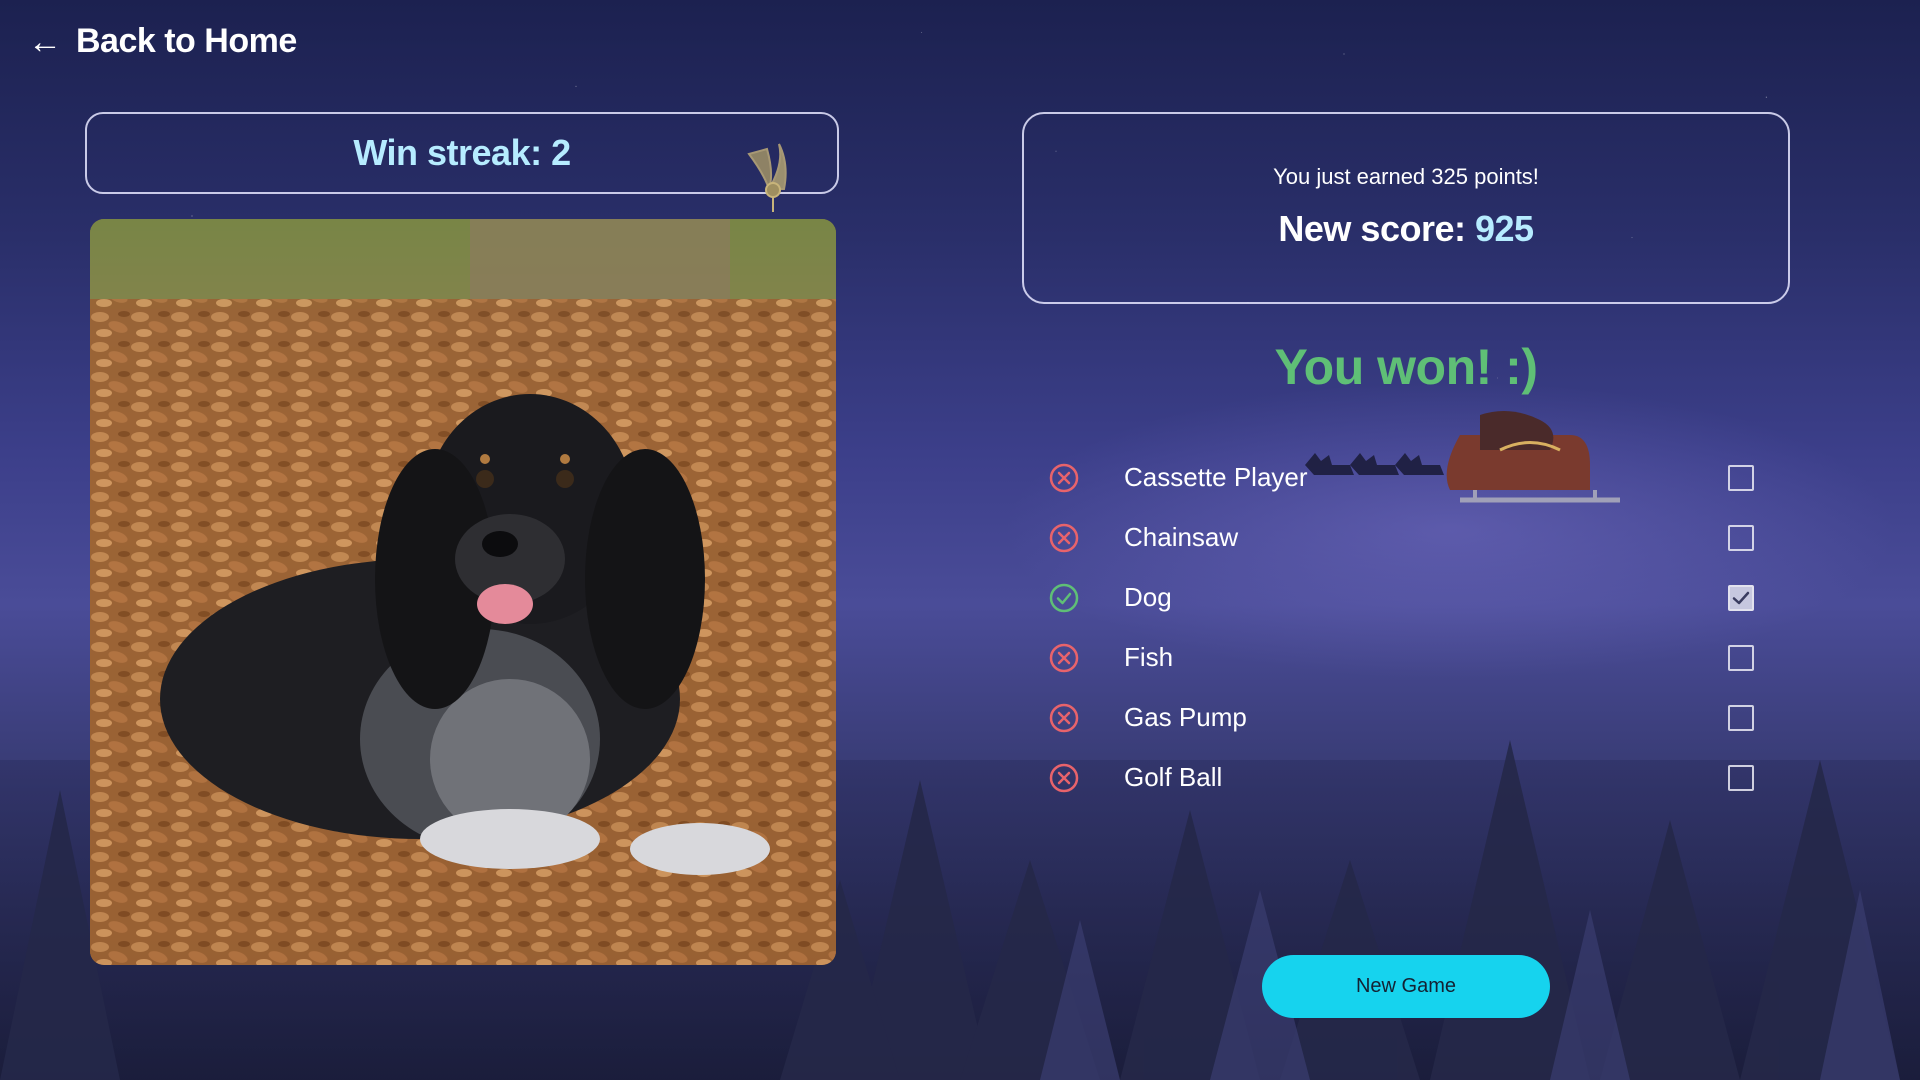  What do you see at coordinates (1410, 598) in the screenshot?
I see `option-row-dog: Dog` at bounding box center [1410, 598].